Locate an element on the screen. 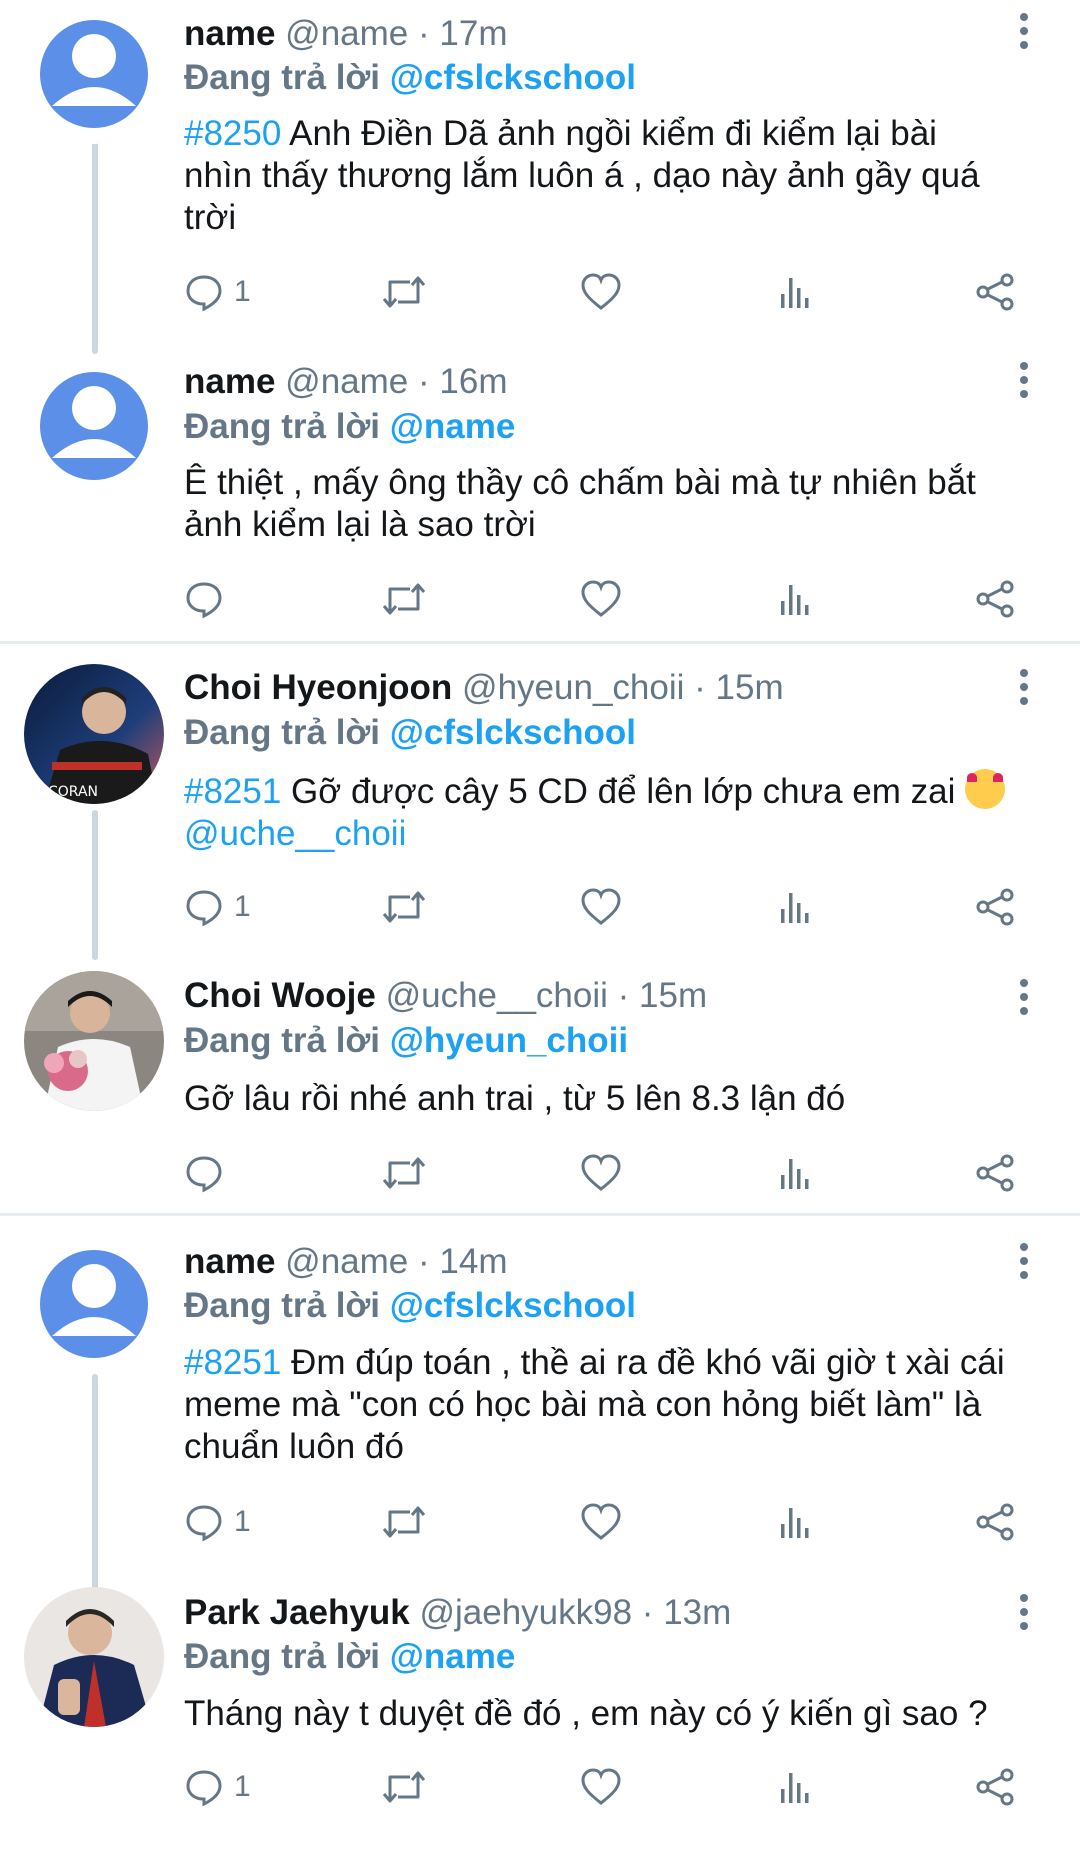  timestamp: 13m is located at coordinates (697, 1612).